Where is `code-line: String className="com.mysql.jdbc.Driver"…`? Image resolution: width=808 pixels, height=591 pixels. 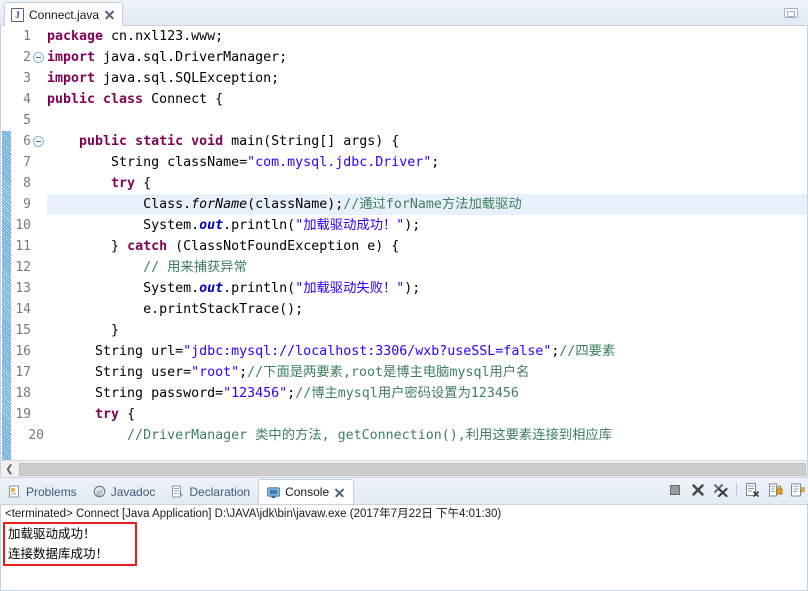 code-line: String className="com.mysql.jdbc.Driver"… is located at coordinates (427, 162).